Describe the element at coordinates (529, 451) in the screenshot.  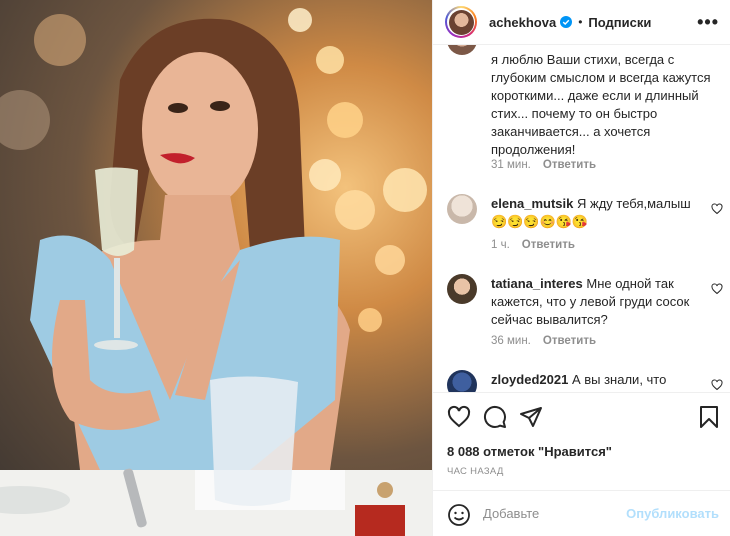
I see `likes-count: 8 088 отметок "Нравится"` at that location.